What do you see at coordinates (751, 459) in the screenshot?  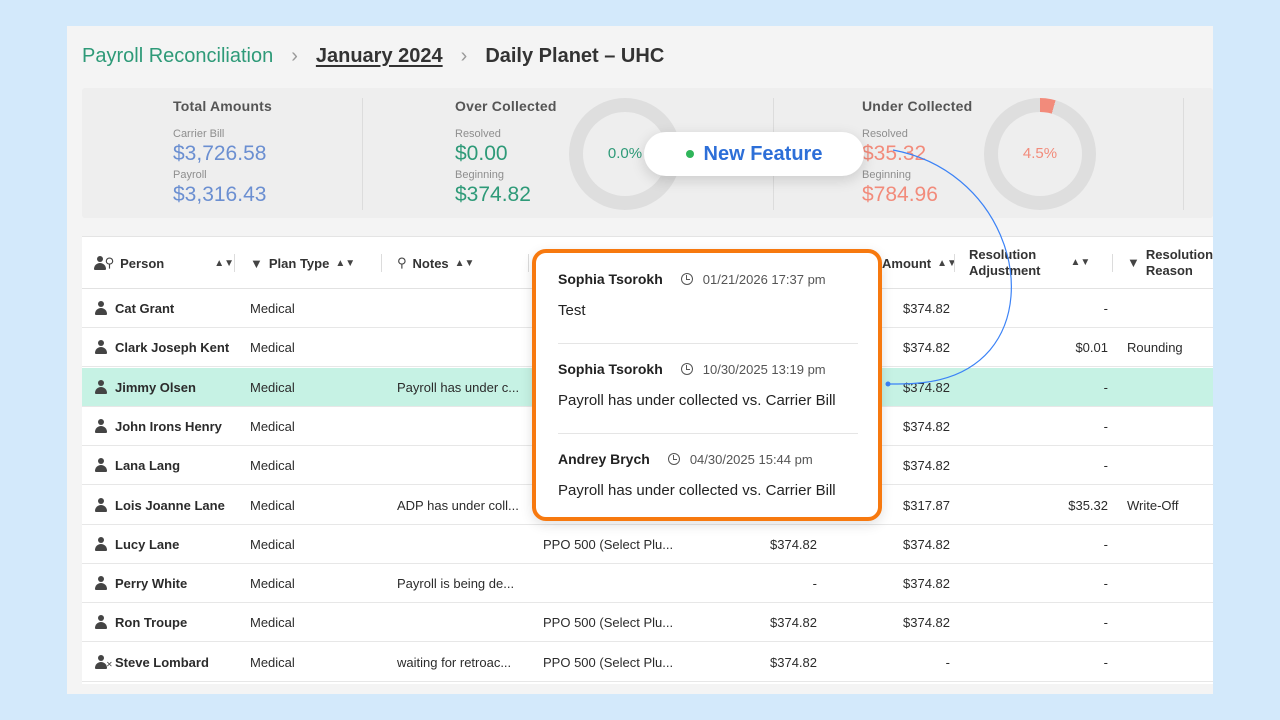 I see `note-time-text: 04/30/2025 15:44 pm` at bounding box center [751, 459].